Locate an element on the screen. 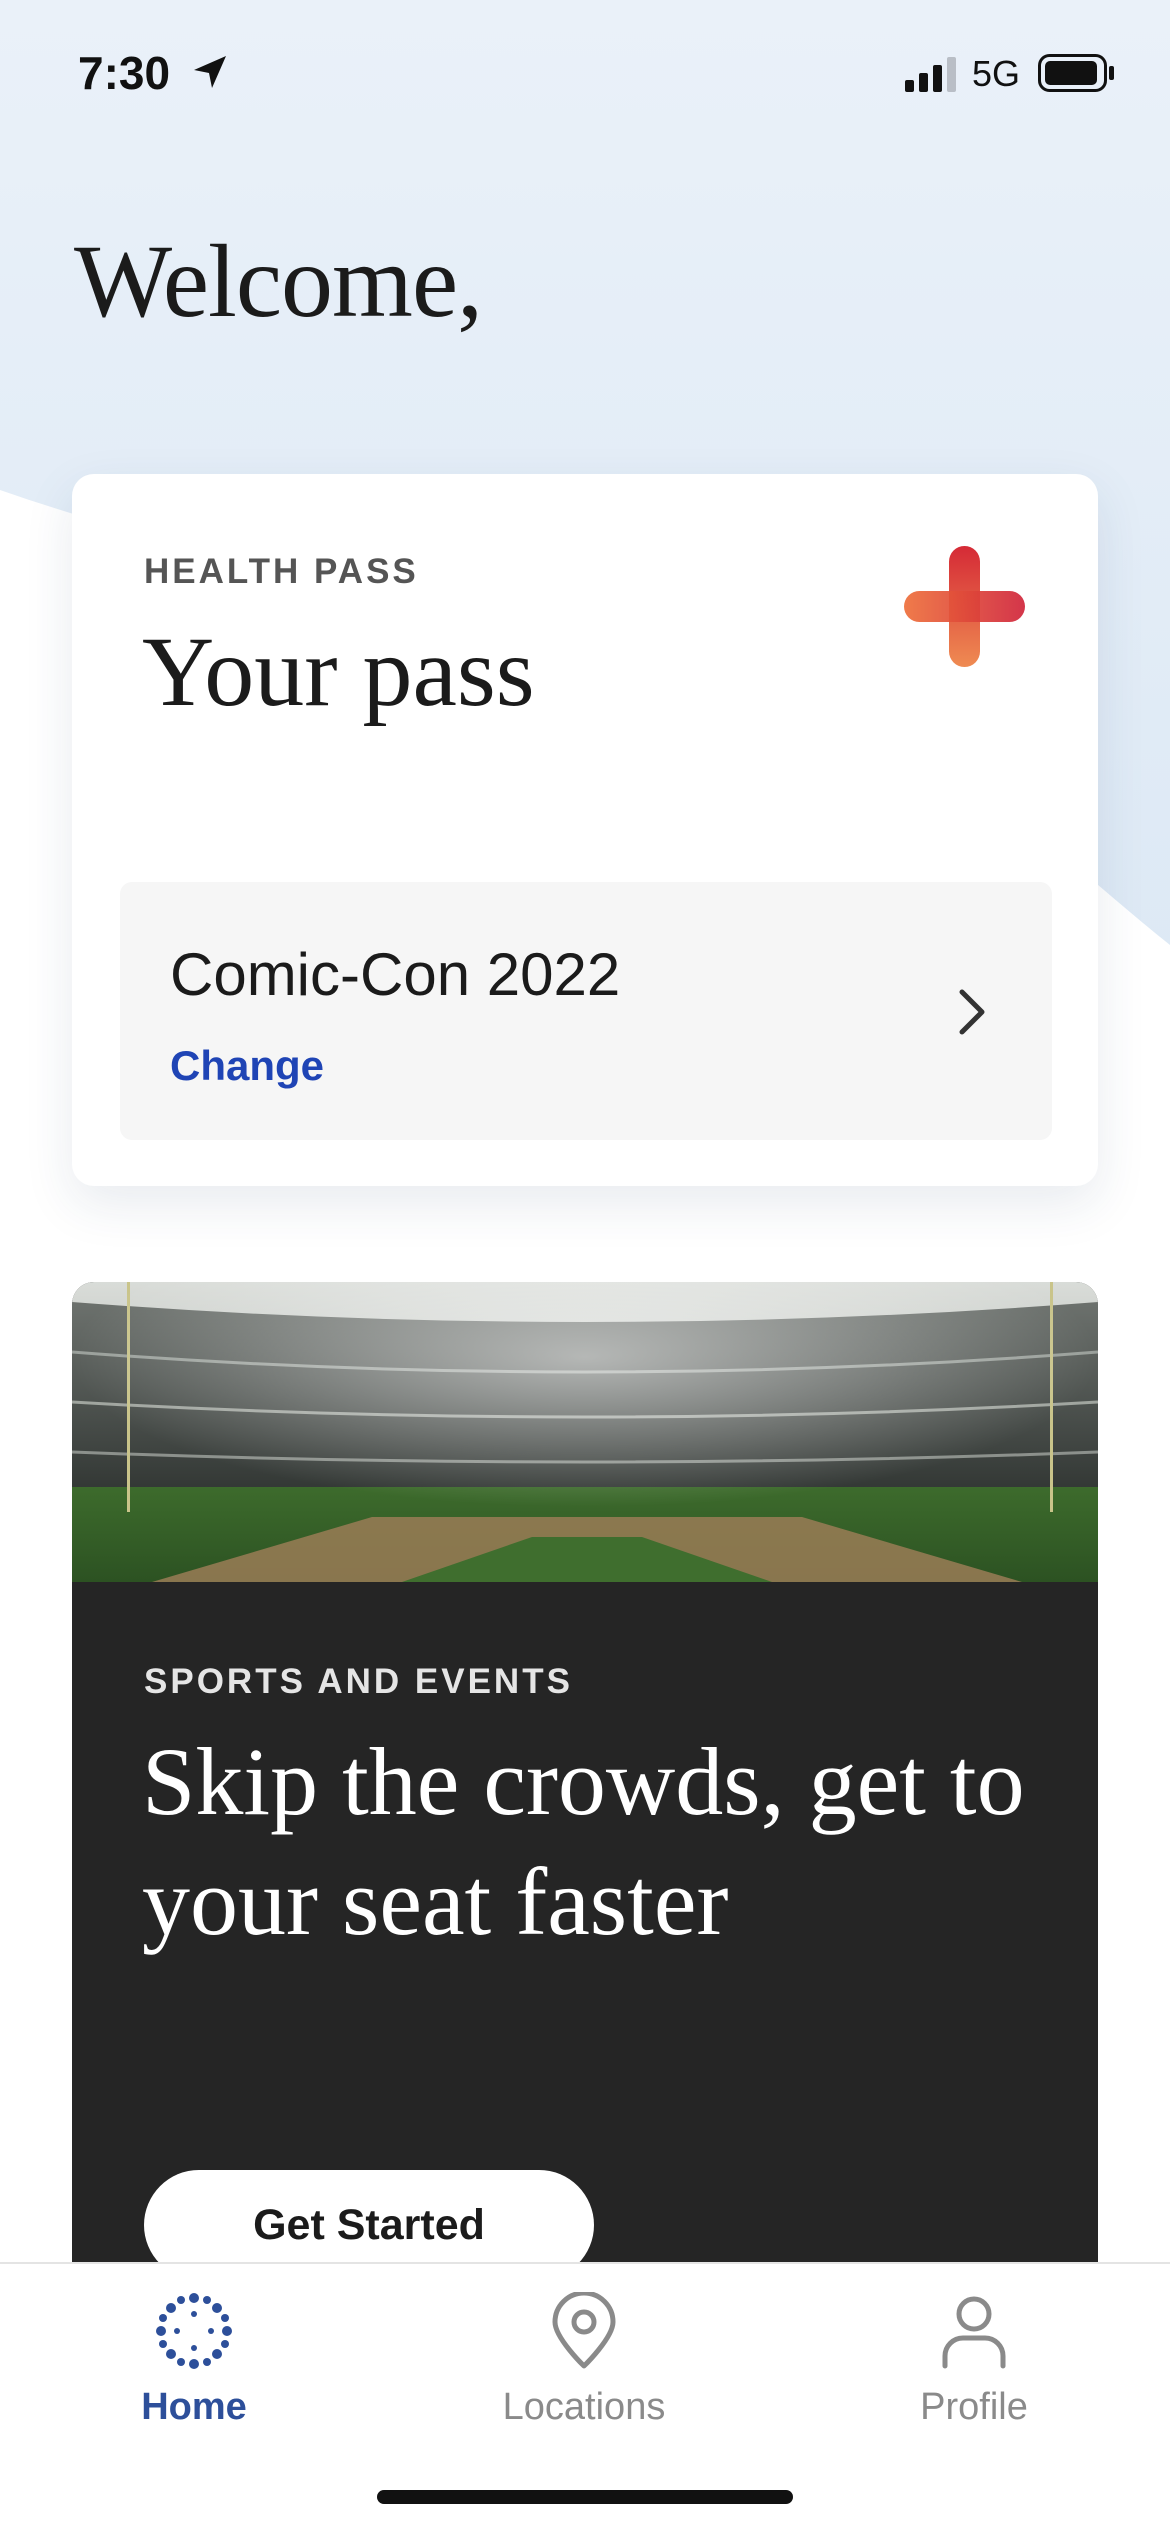 The image size is (1170, 2534). location-pin-icon is located at coordinates (584, 2330).